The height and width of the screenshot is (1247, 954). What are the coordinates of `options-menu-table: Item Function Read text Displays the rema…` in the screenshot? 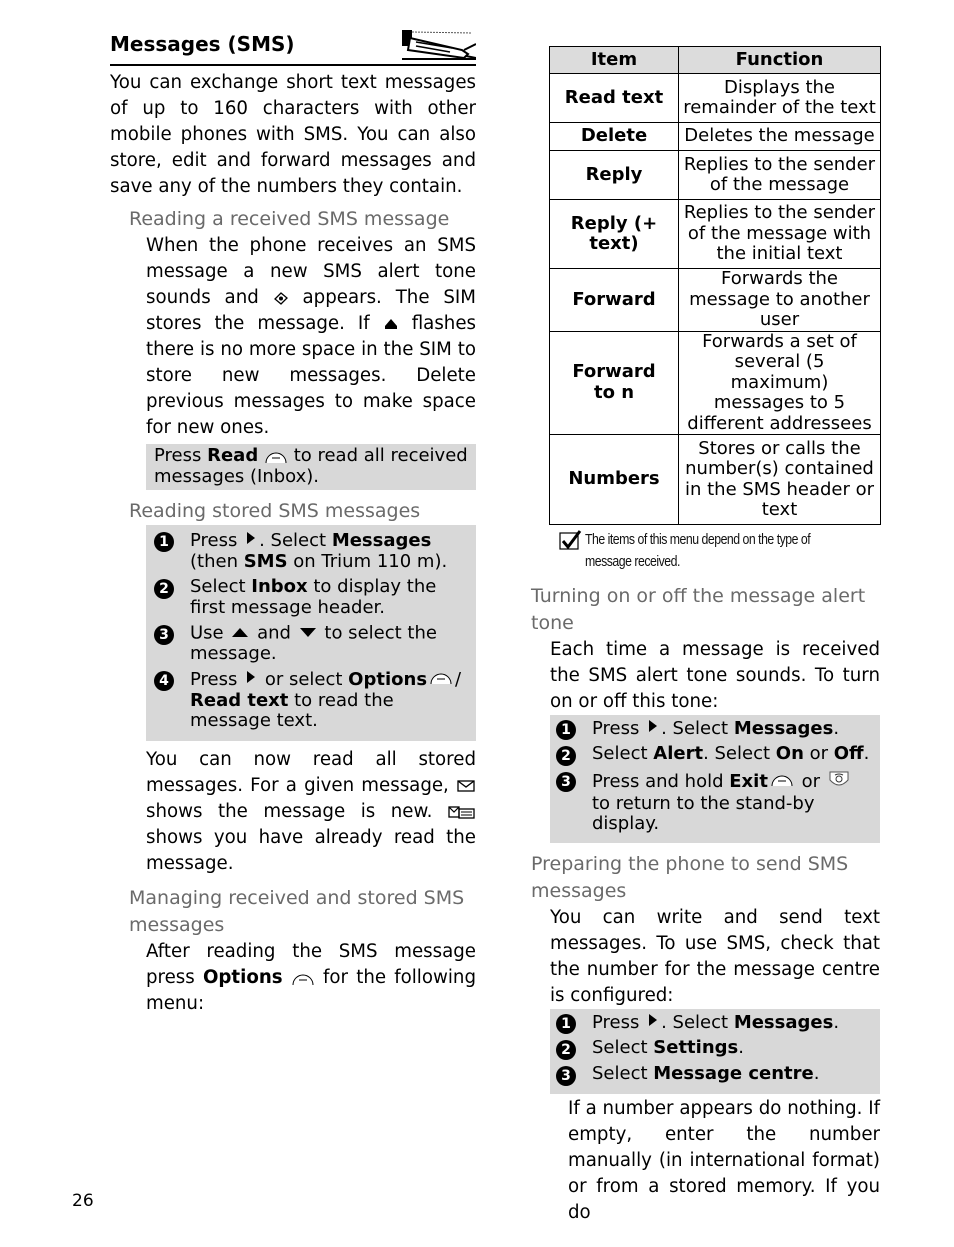 It's located at (715, 285).